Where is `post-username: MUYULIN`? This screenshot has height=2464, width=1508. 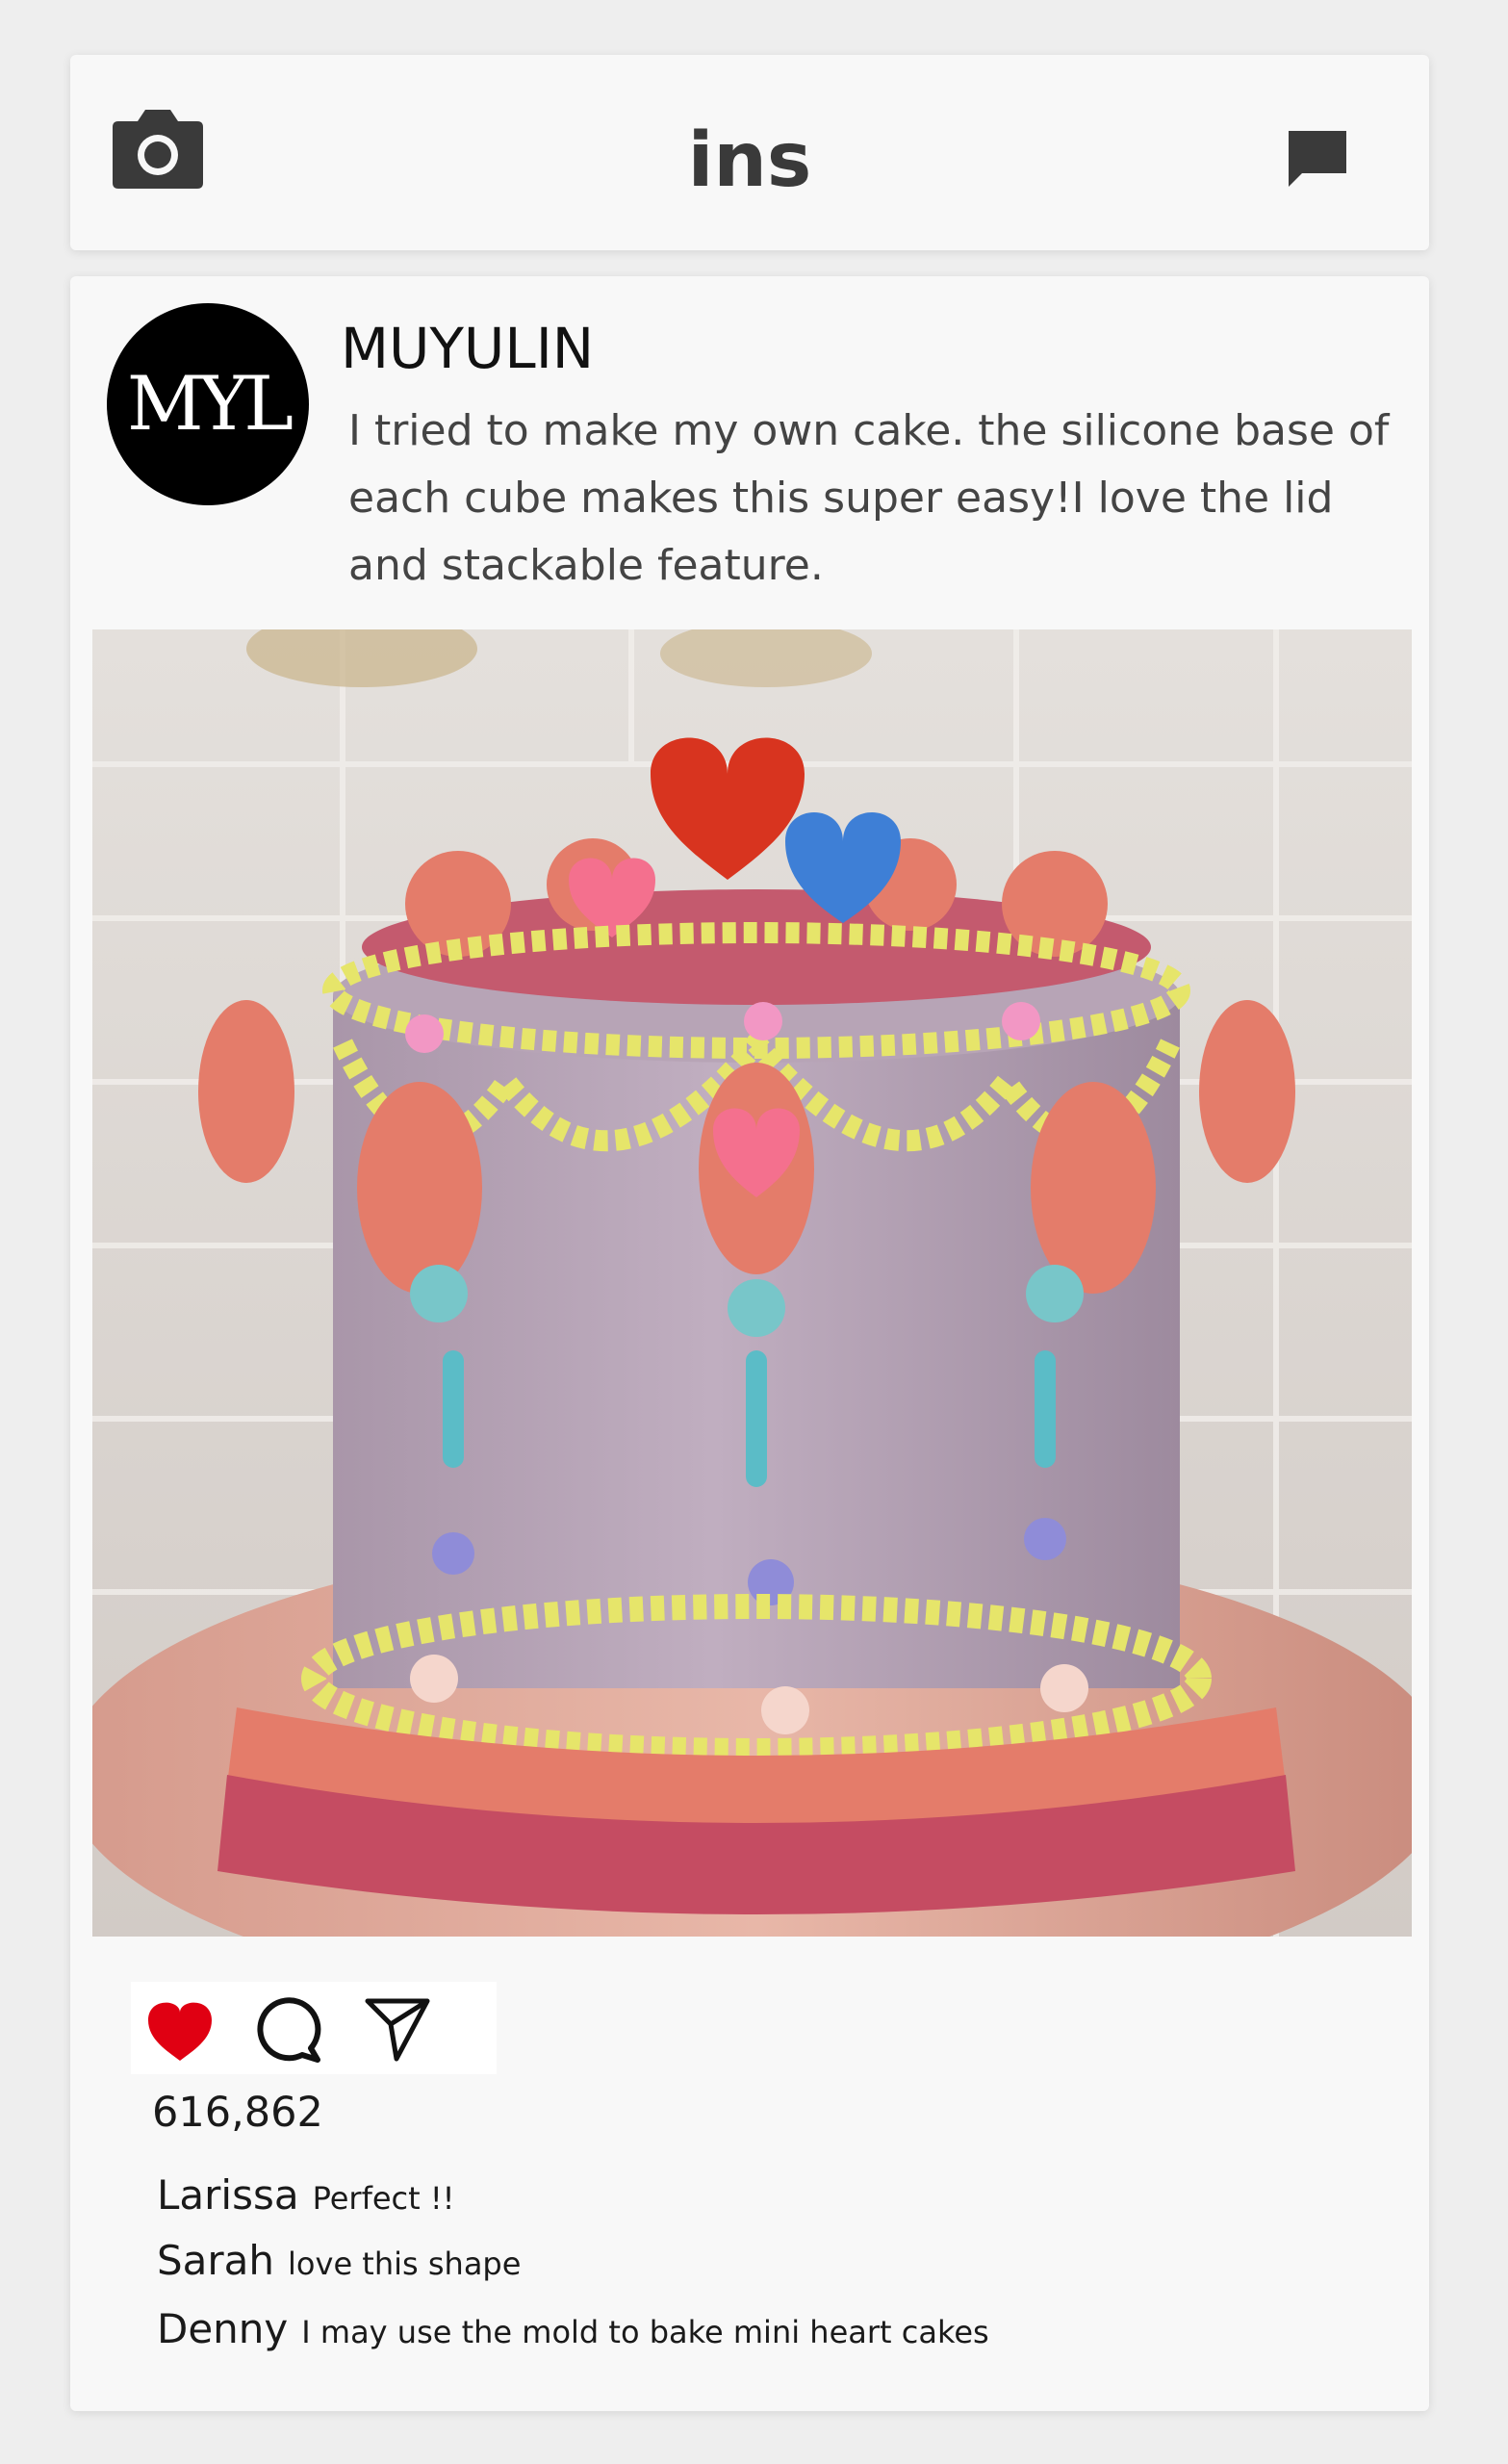 post-username: MUYULIN is located at coordinates (467, 348).